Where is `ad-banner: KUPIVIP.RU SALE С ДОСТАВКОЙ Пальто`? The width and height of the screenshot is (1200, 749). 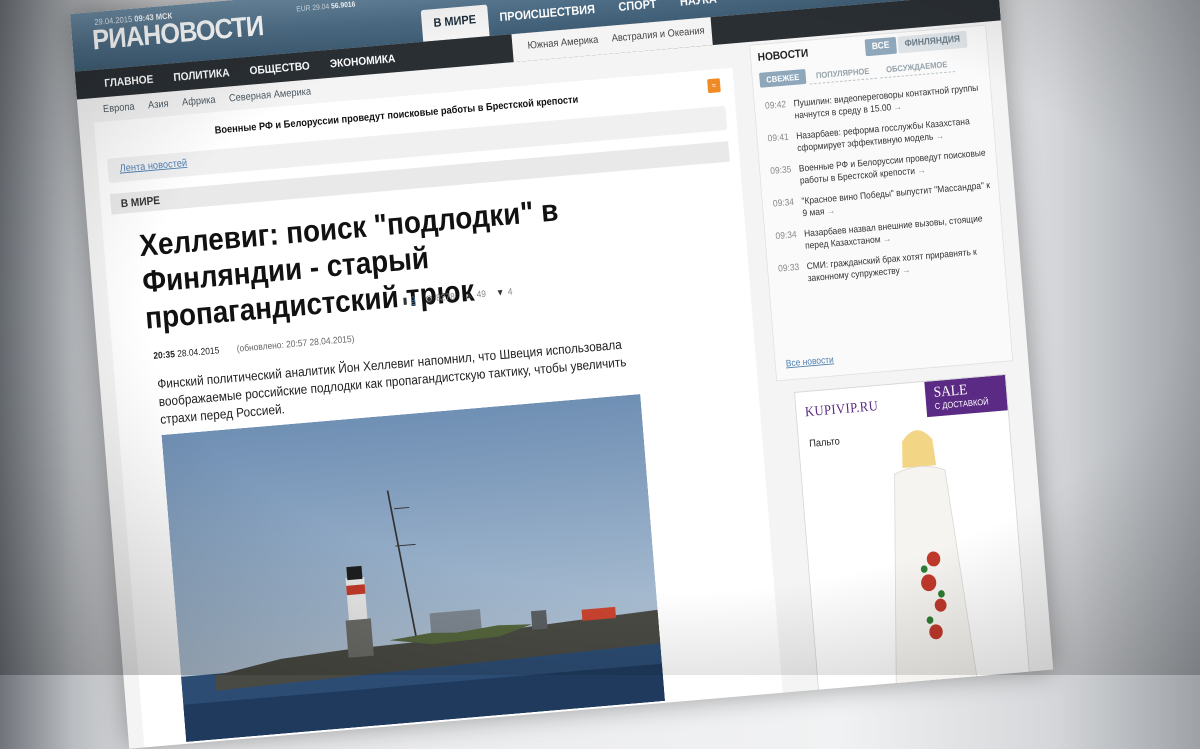
ad-banner: KUPIVIP.RU SALE С ДОСТАВКОЙ Пальто is located at coordinates (912, 532).